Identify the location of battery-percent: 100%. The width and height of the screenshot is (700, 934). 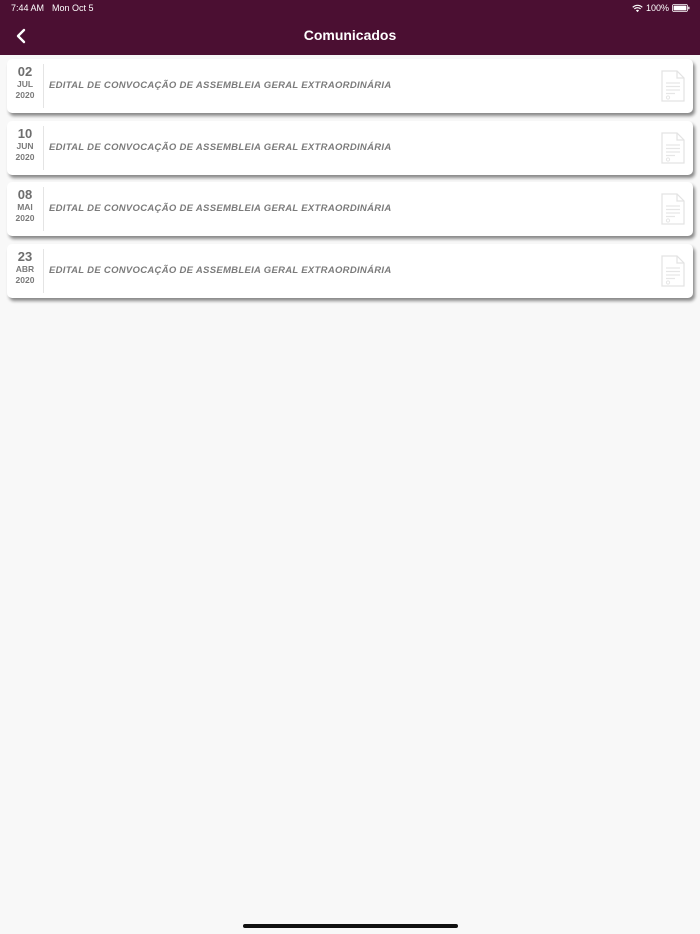
(657, 8).